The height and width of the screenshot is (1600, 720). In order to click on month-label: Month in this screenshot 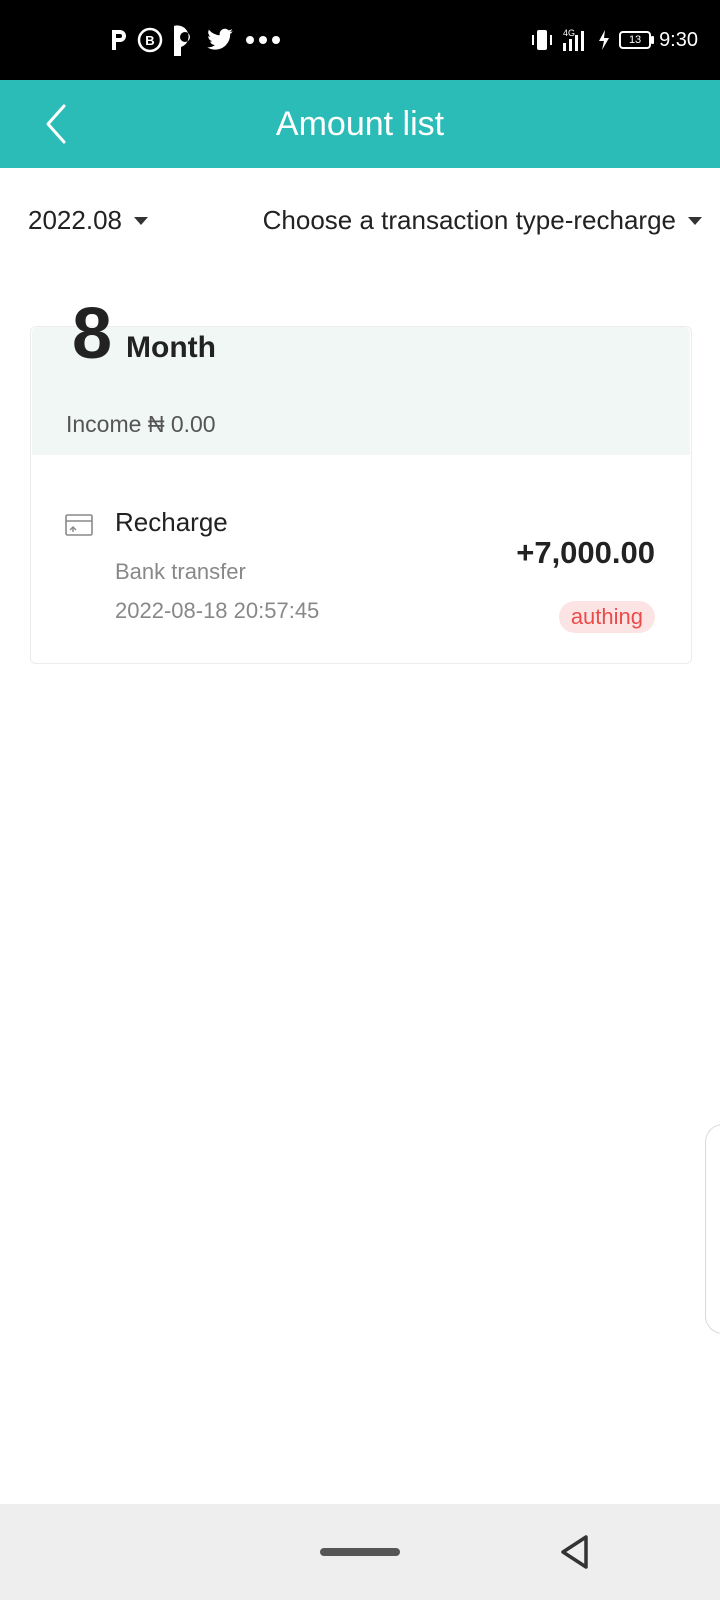, I will do `click(171, 347)`.